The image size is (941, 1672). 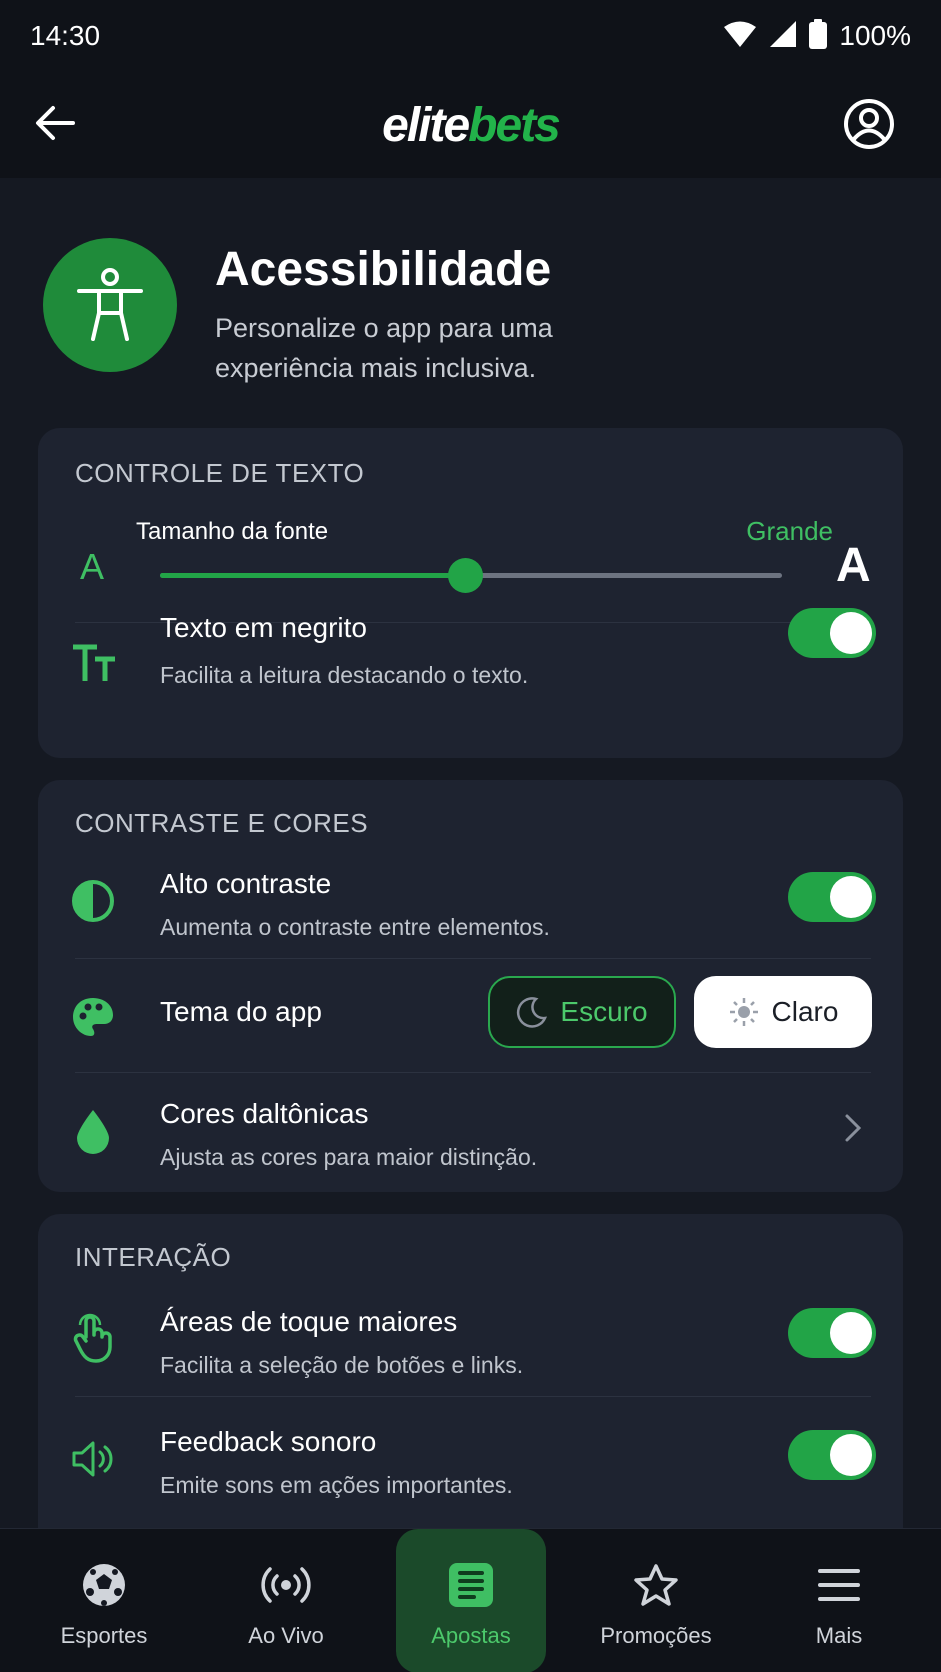 I want to click on sound-feedback-desc: Emite sons em ações importantes., so click(x=336, y=1485).